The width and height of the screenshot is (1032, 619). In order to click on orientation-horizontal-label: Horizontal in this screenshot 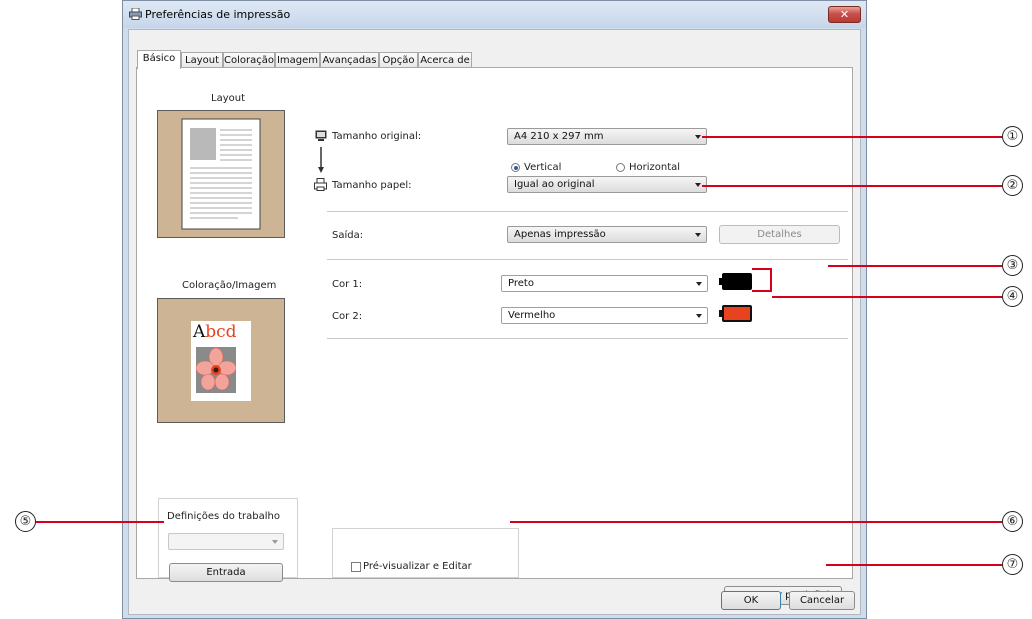, I will do `click(655, 167)`.